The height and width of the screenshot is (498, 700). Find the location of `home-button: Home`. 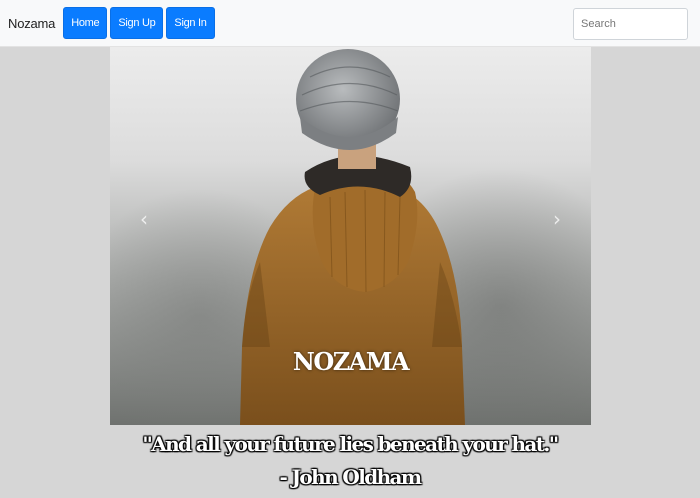

home-button: Home is located at coordinates (85, 23).